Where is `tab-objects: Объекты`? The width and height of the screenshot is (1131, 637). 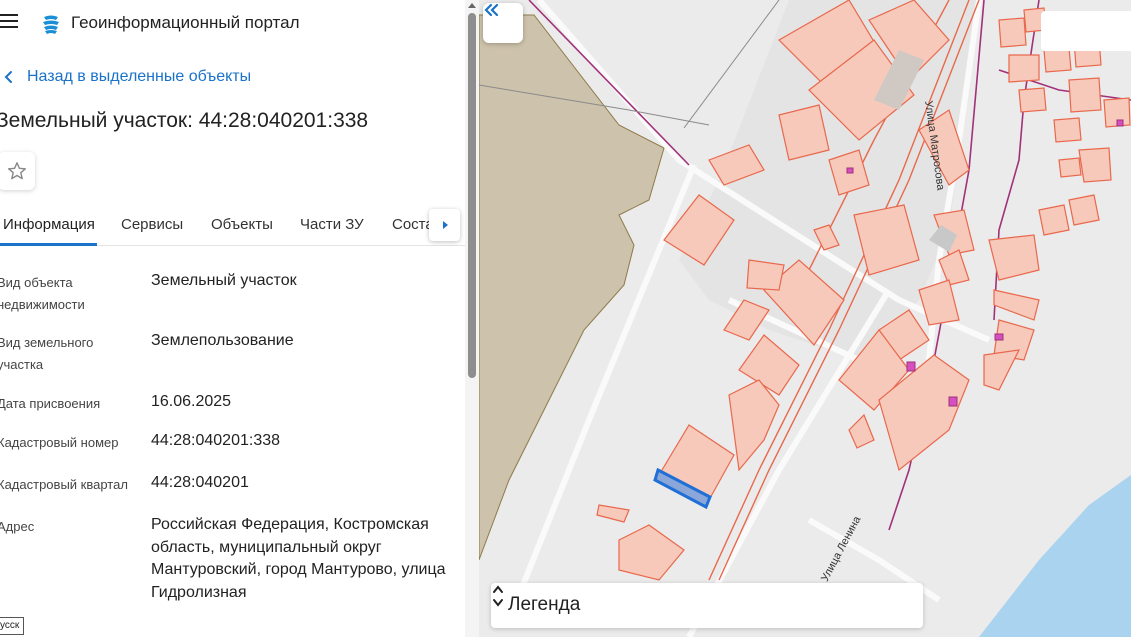
tab-objects: Объекты is located at coordinates (242, 224).